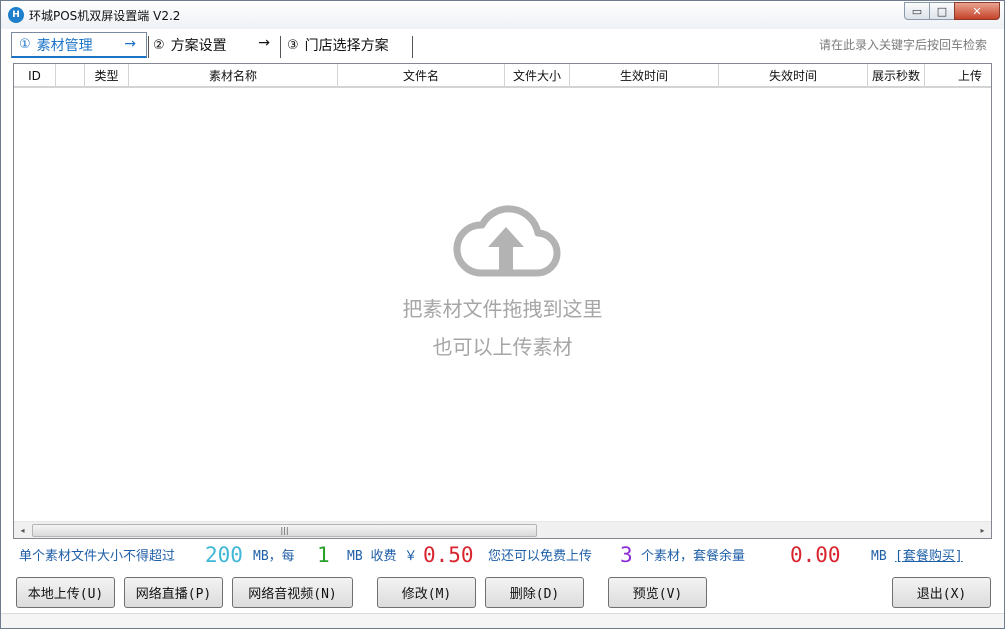 The width and height of the screenshot is (1005, 629). I want to click on window-controls: ▭ □ ✕, so click(952, 11).